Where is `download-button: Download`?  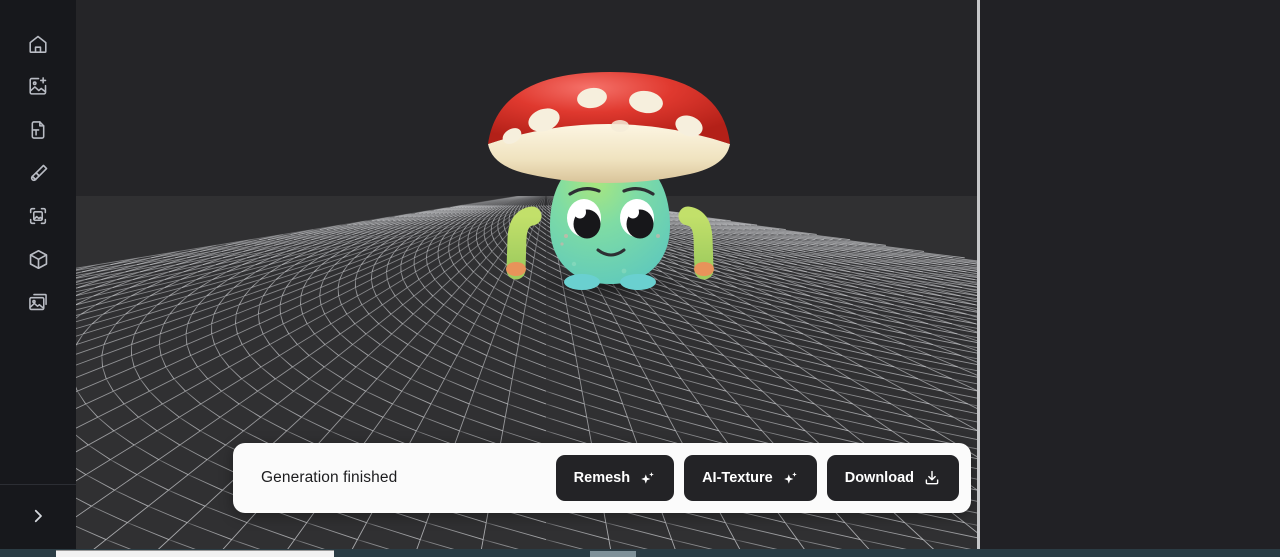
download-button: Download is located at coordinates (892, 478).